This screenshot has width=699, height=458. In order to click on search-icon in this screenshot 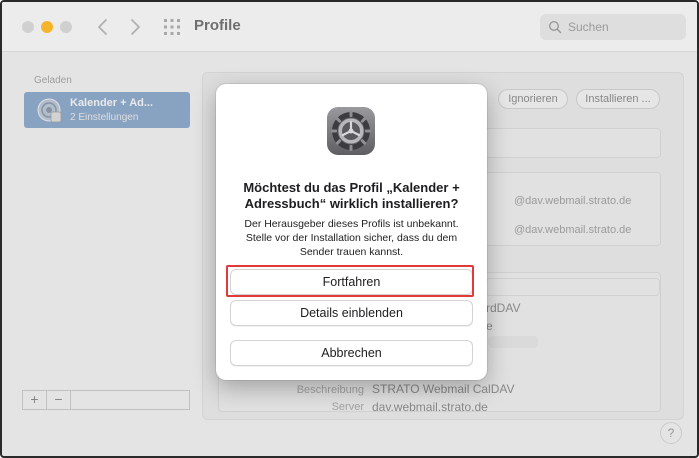, I will do `click(555, 27)`.